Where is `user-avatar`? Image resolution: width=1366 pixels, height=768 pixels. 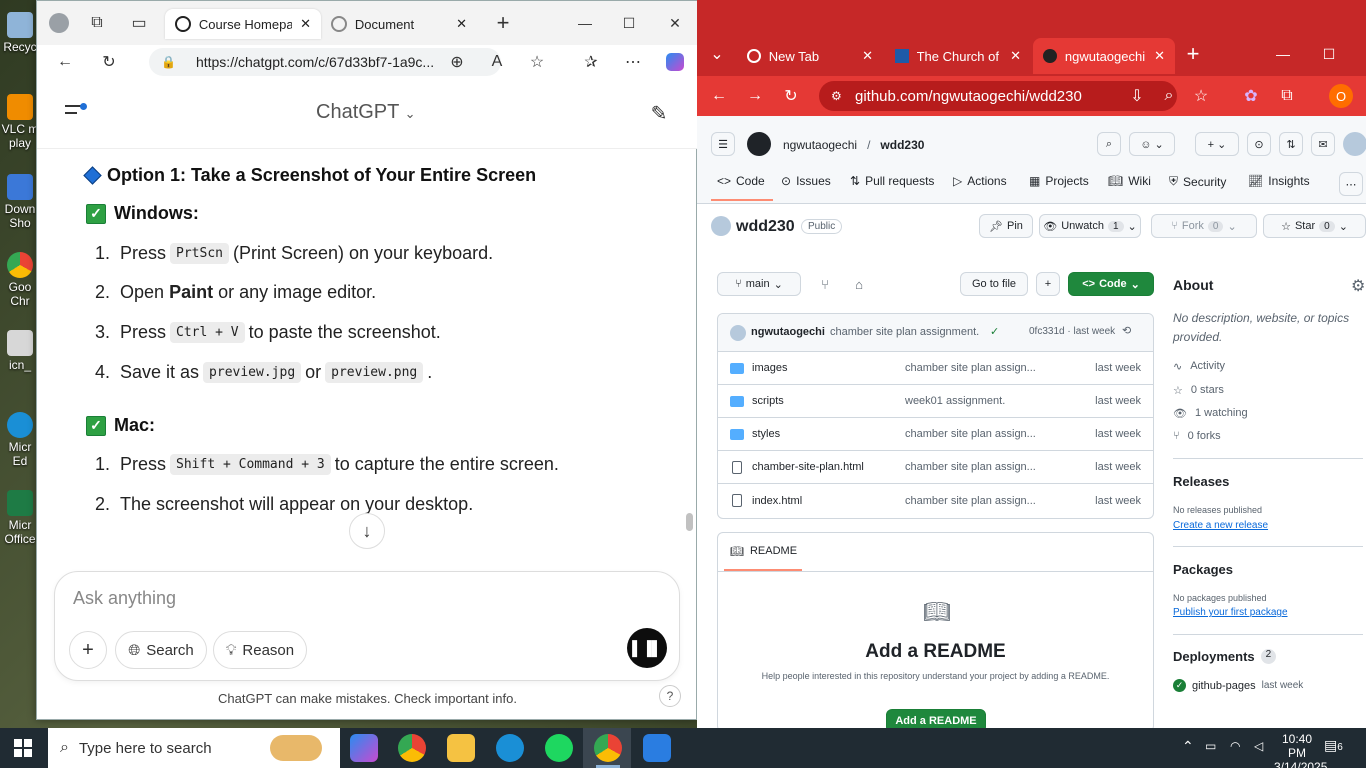
user-avatar is located at coordinates (1354, 144).